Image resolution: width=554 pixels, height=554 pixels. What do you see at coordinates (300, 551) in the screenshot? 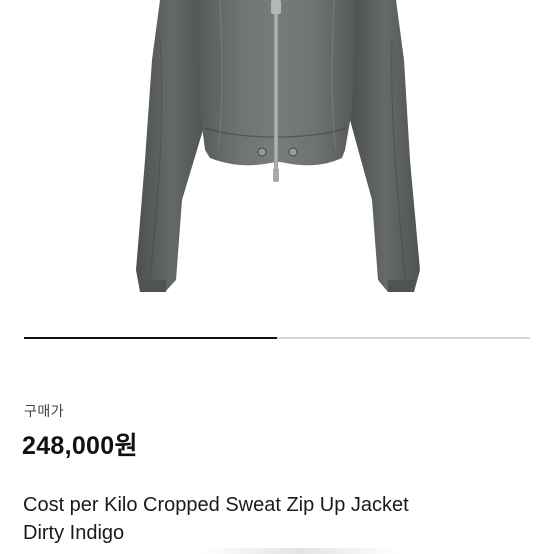
I see `truncated-content` at bounding box center [300, 551].